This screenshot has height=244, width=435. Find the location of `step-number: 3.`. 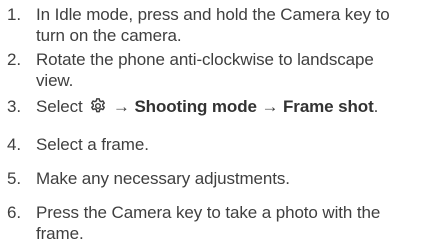

step-number: 3. is located at coordinates (14, 106).